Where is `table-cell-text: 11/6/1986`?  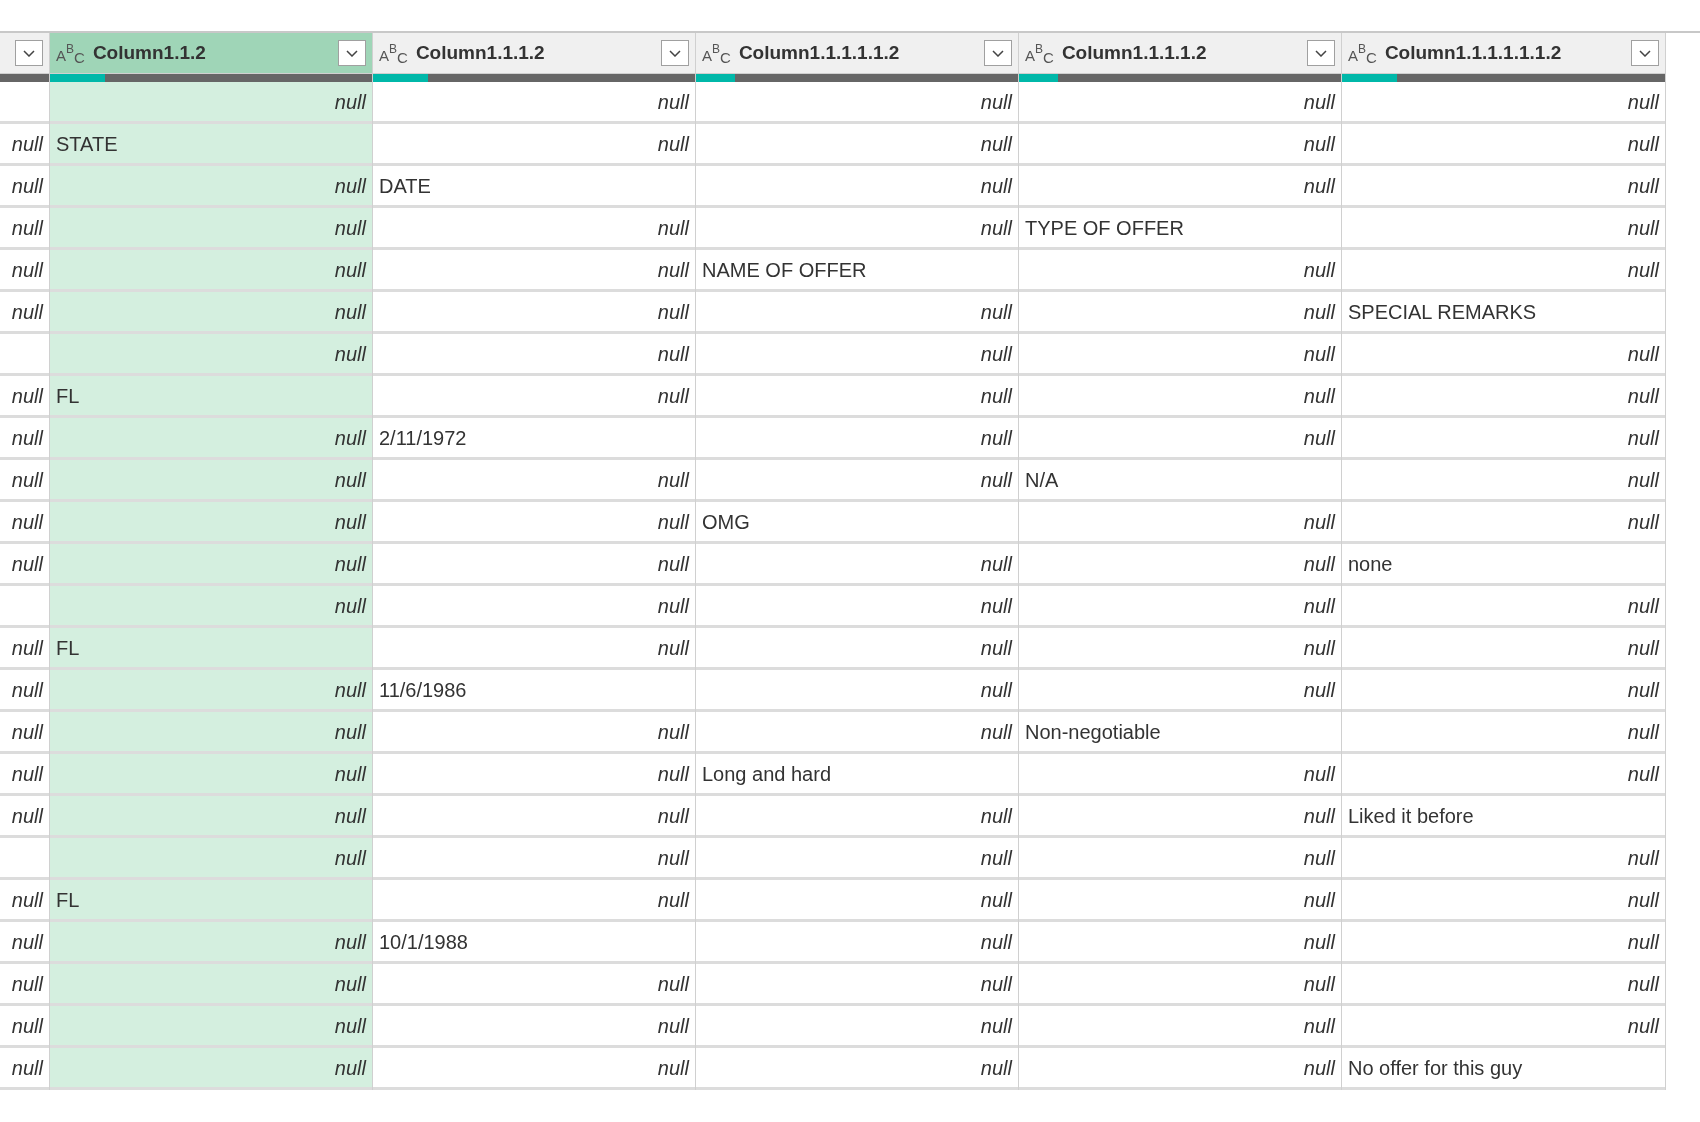 table-cell-text: 11/6/1986 is located at coordinates (423, 690).